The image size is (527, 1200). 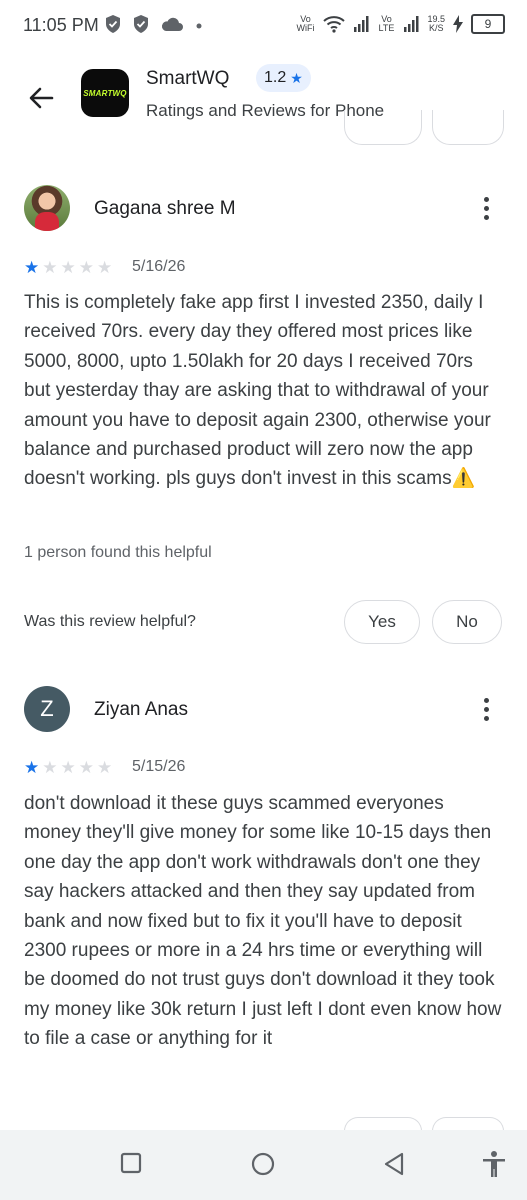 What do you see at coordinates (275, 77) in the screenshot?
I see `rating-value: 1.2` at bounding box center [275, 77].